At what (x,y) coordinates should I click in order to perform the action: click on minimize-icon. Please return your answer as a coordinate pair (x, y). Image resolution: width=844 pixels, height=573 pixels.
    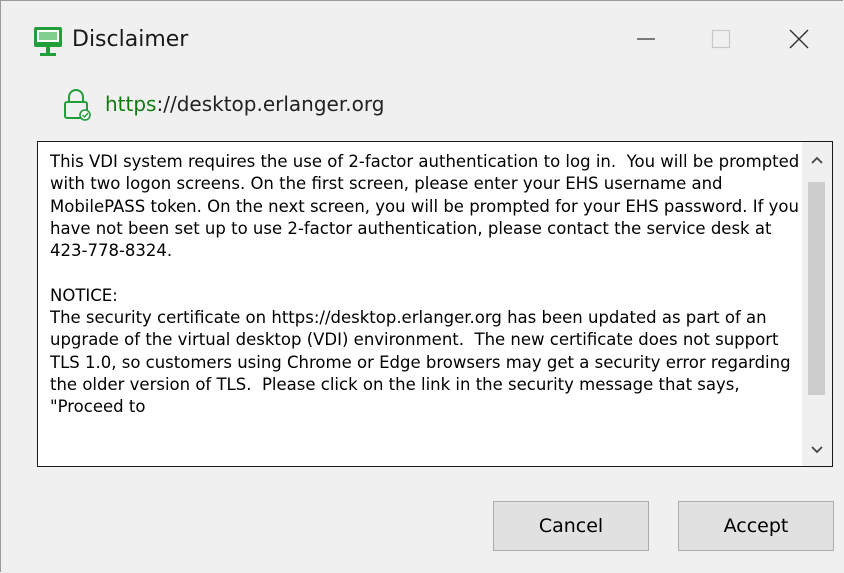
    Looking at the image, I should click on (646, 41).